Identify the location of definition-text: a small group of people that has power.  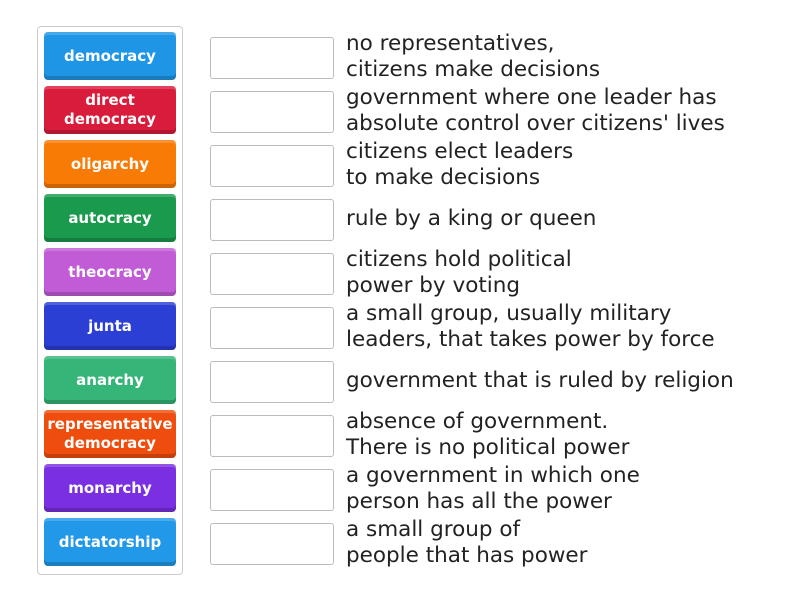
(467, 542).